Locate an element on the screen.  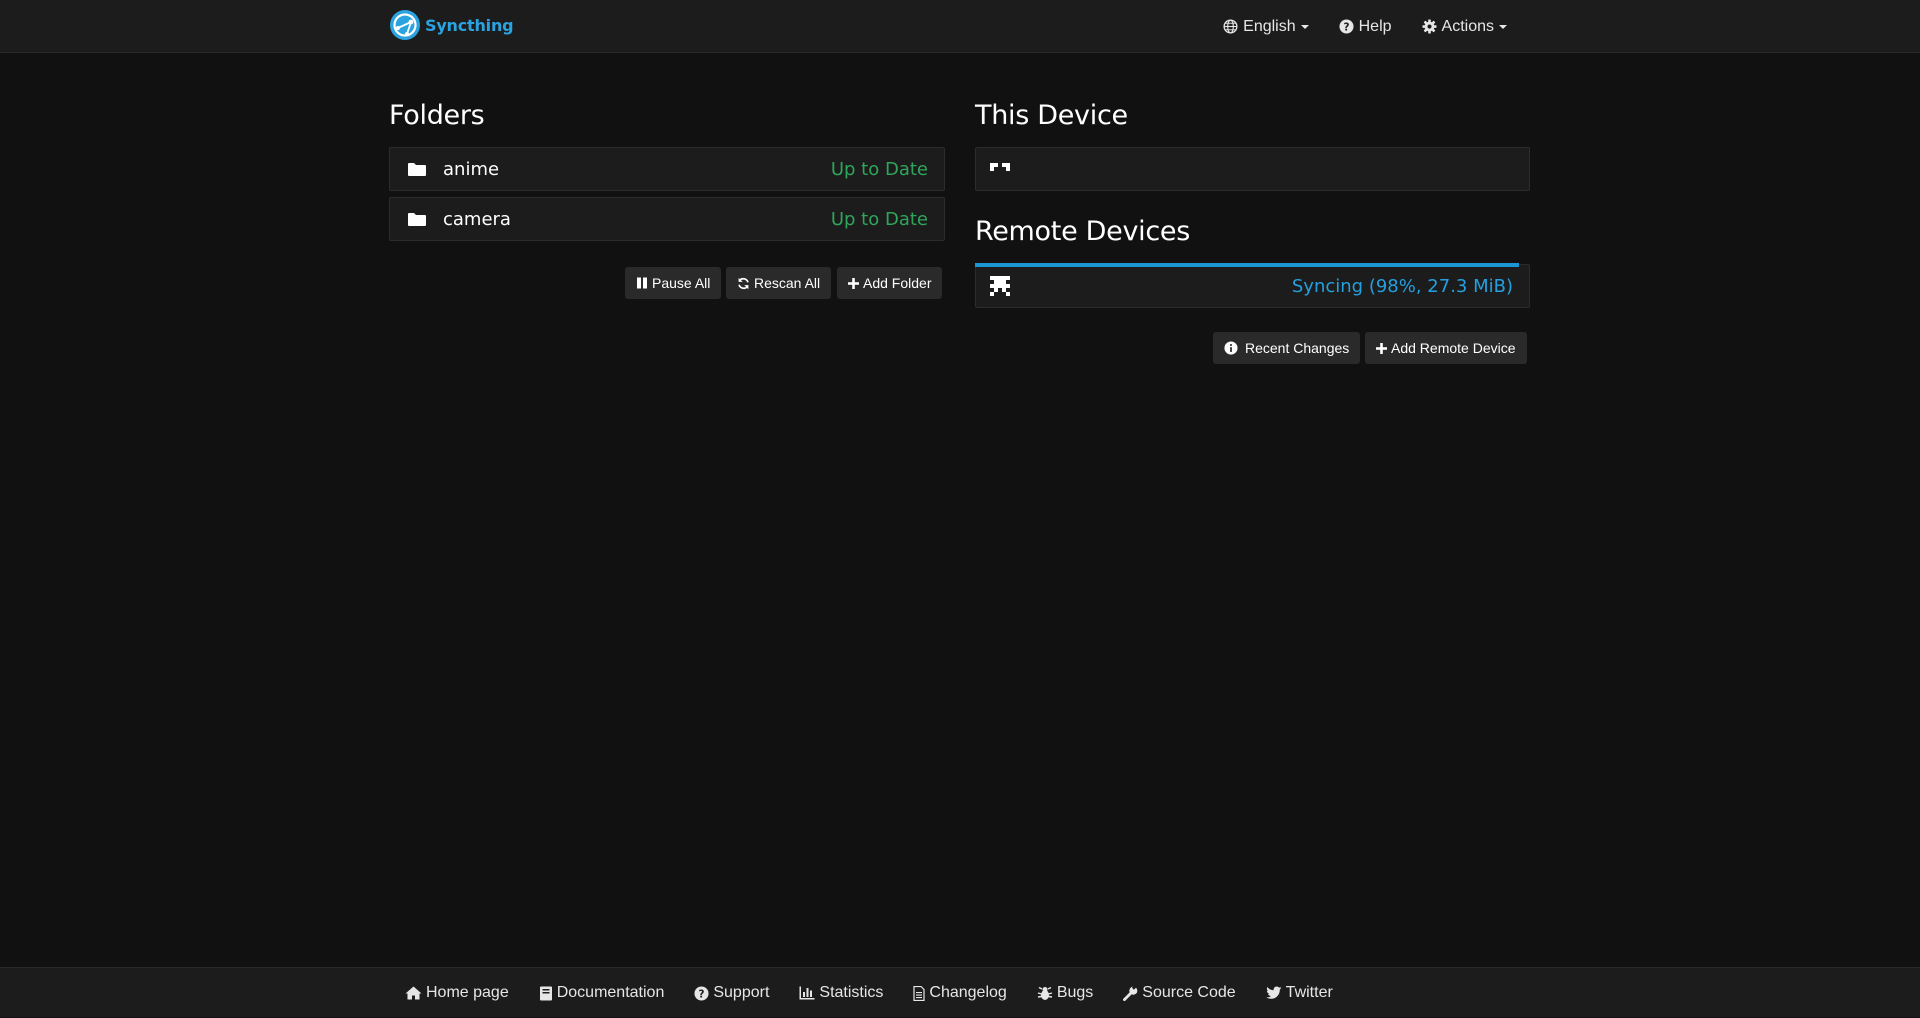
footer-link-support: ? Support is located at coordinates (731, 993).